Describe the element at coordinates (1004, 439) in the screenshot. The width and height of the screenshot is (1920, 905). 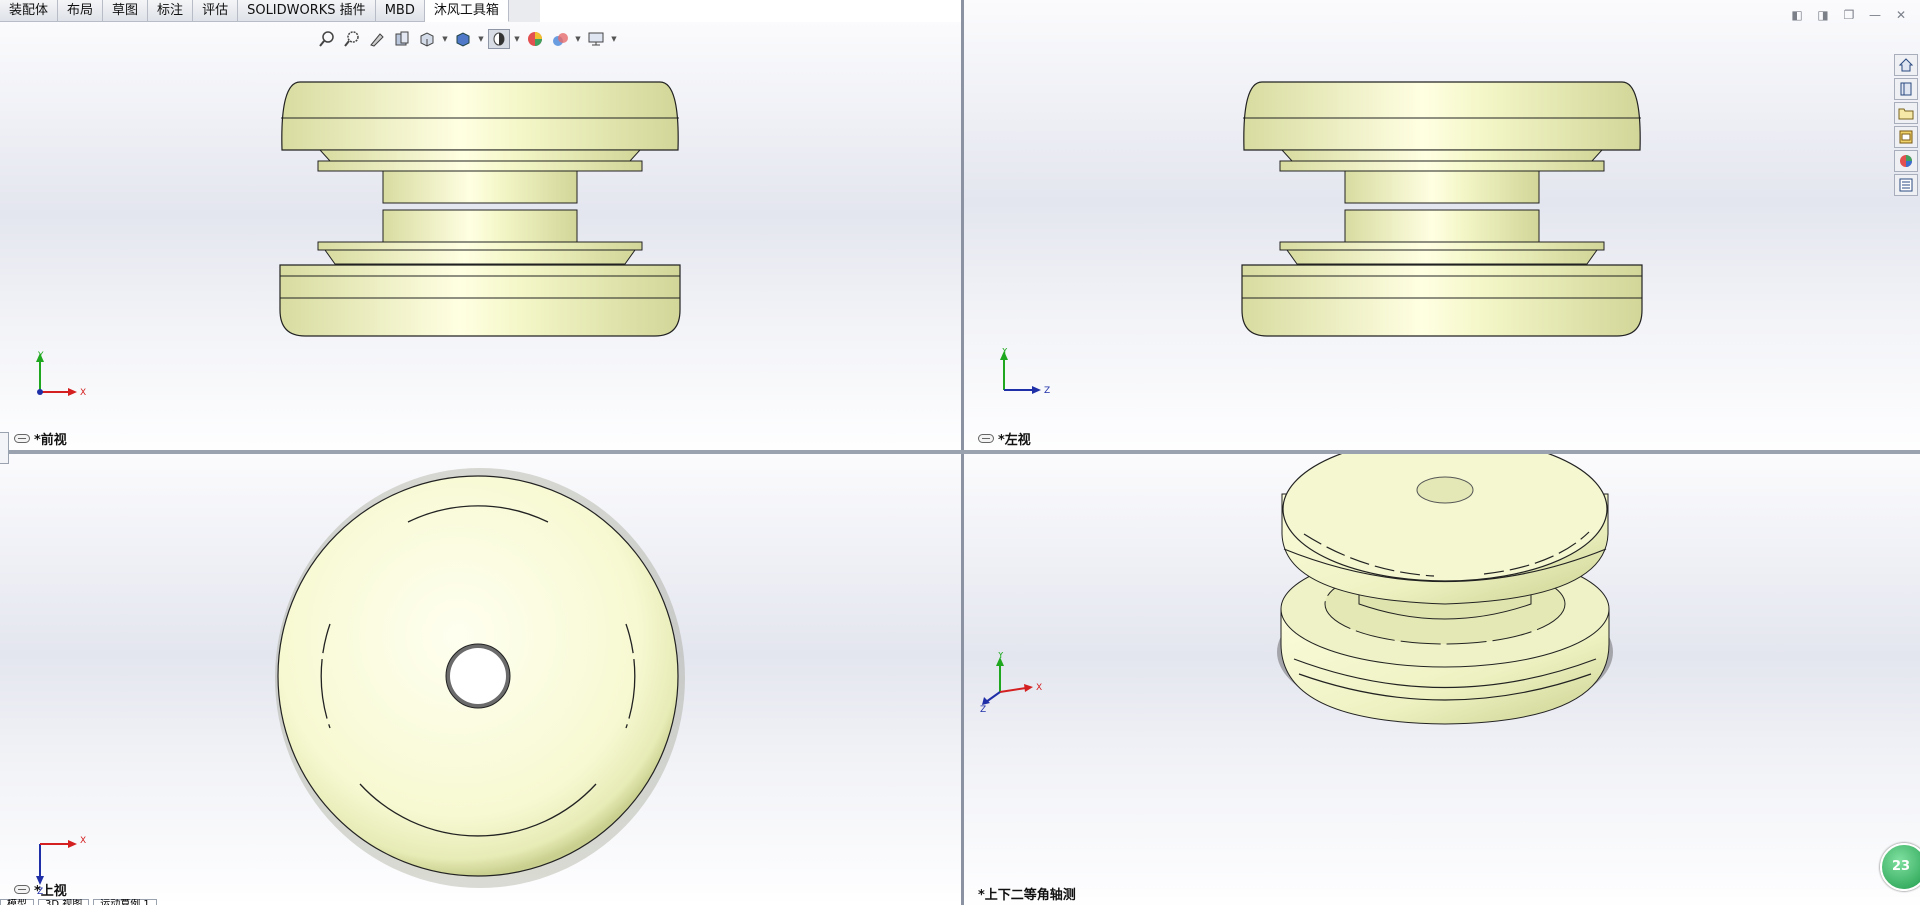
I see `viewport-label: *左视` at that location.